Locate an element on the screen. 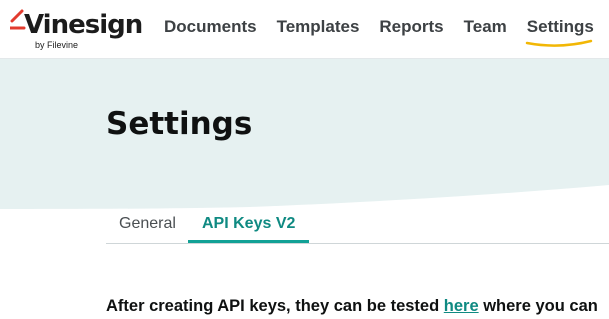 The width and height of the screenshot is (609, 319). tab-api-keys-v2: API Keys V2 is located at coordinates (249, 228).